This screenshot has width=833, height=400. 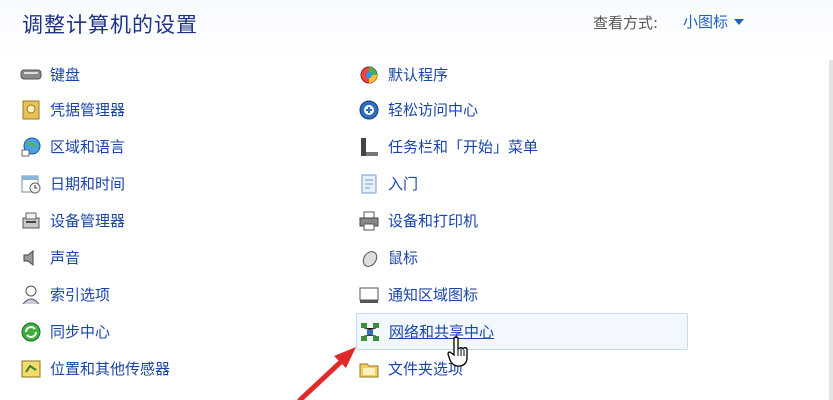 I want to click on item-default-programs: 默认程序, so click(x=513, y=74).